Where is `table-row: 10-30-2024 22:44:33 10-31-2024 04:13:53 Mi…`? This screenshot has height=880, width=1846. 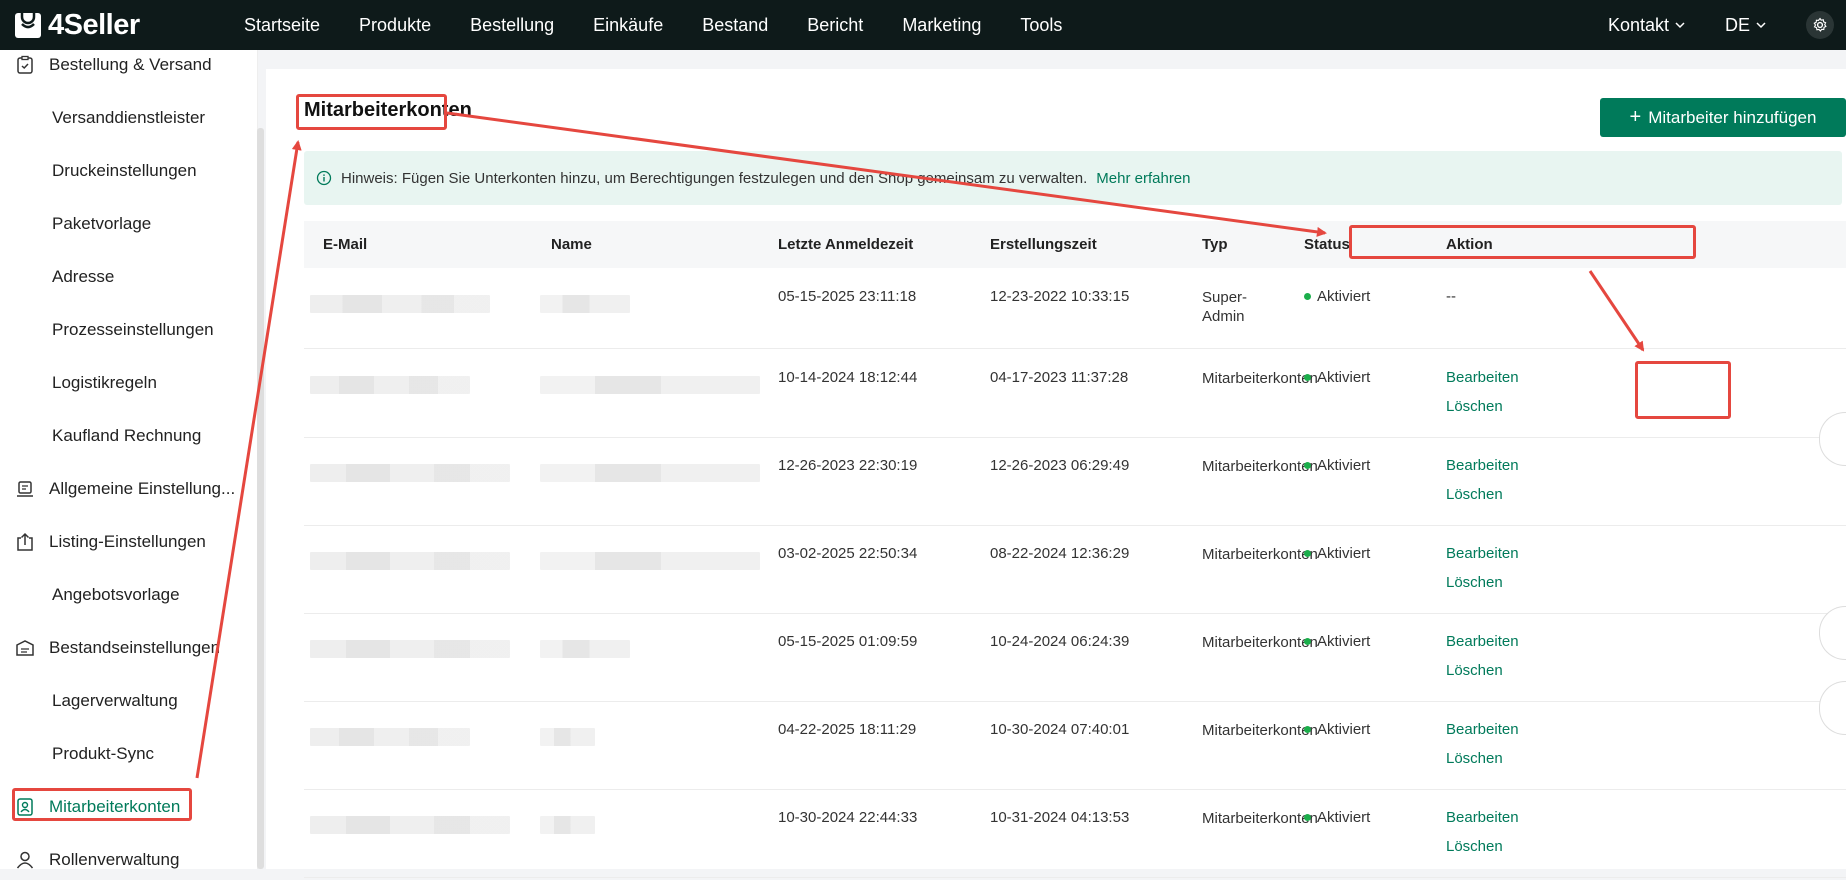 table-row: 10-30-2024 22:44:33 10-31-2024 04:13:53 Mi… is located at coordinates (1075, 833).